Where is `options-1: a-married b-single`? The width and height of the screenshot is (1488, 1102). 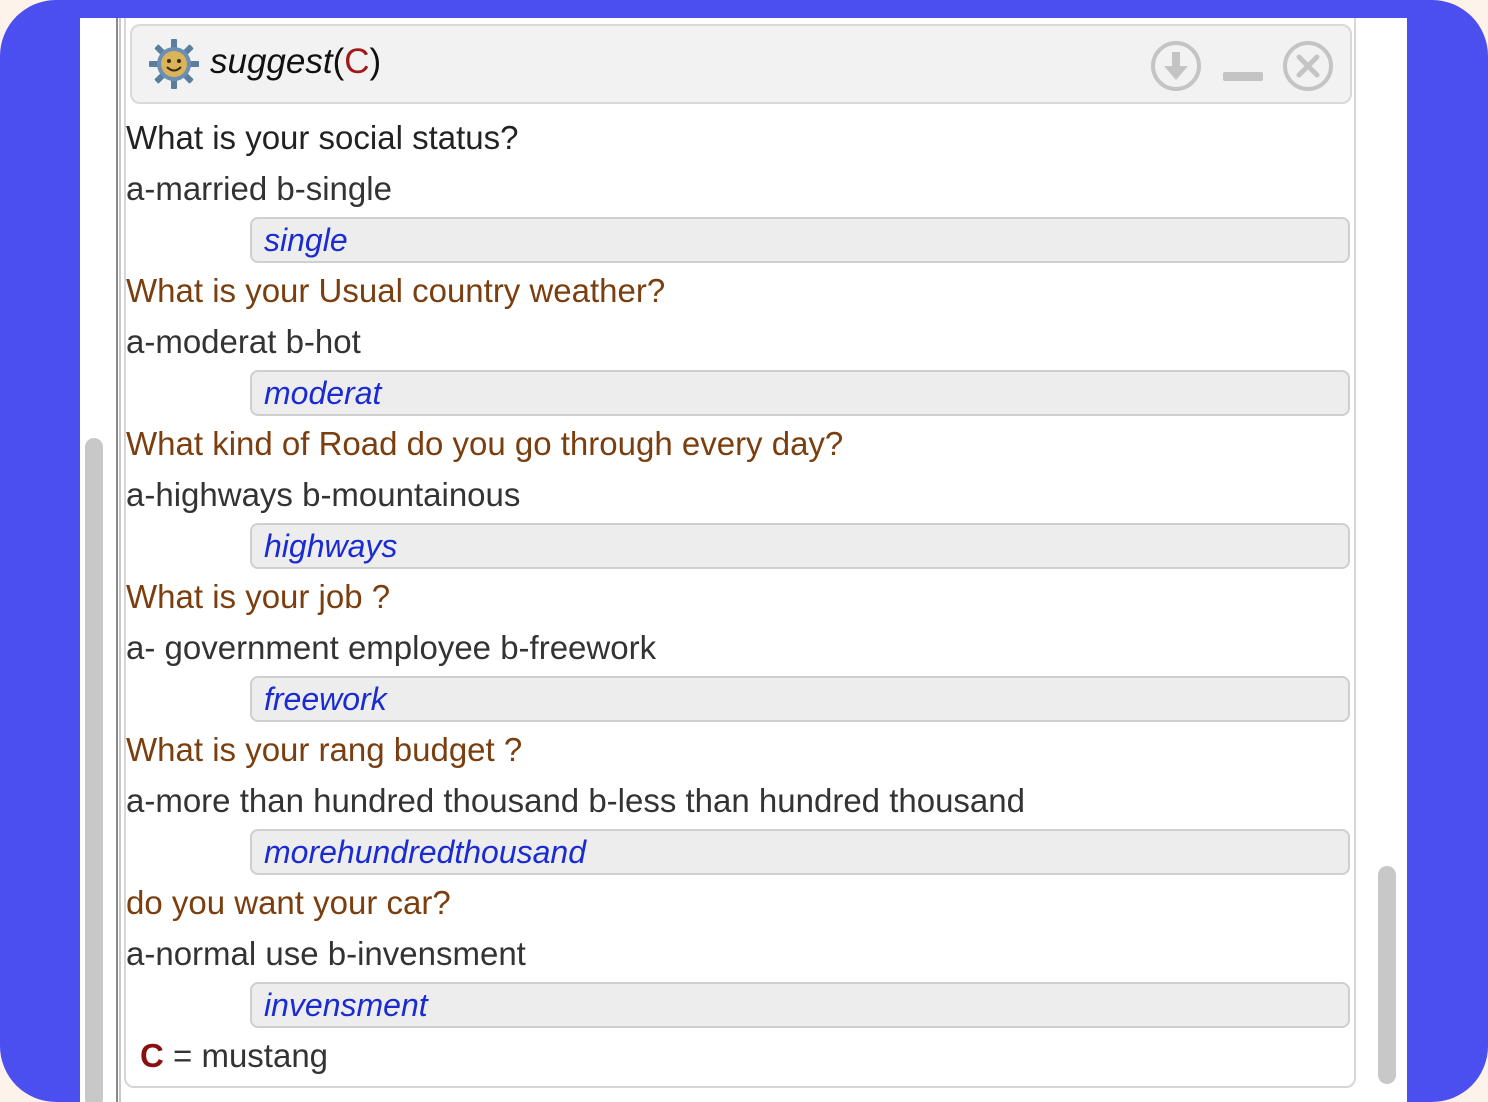 options-1: a-married b-single is located at coordinates (741, 188).